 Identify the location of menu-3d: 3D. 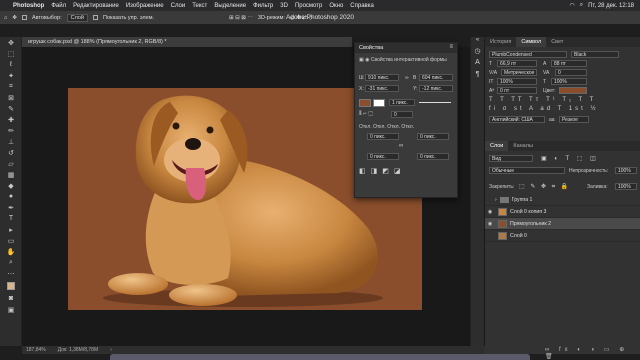
(284, 6).